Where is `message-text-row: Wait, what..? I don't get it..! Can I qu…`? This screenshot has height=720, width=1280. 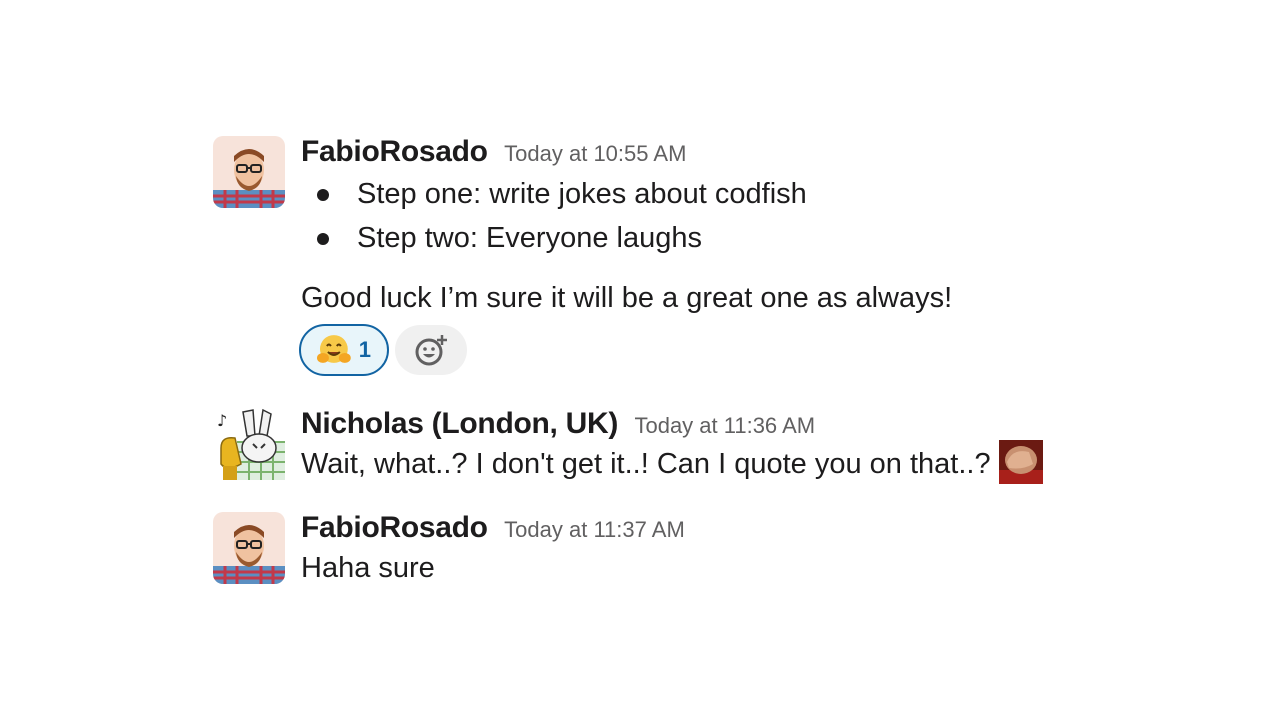 message-text-row: Wait, what..? I don't get it..! Can I qu… is located at coordinates (701, 463).